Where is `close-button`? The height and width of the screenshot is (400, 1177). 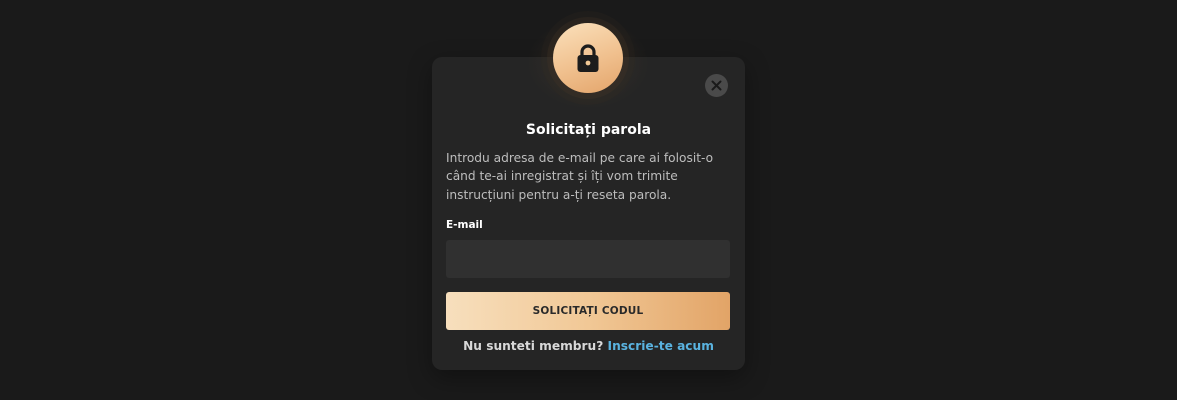 close-button is located at coordinates (716, 85).